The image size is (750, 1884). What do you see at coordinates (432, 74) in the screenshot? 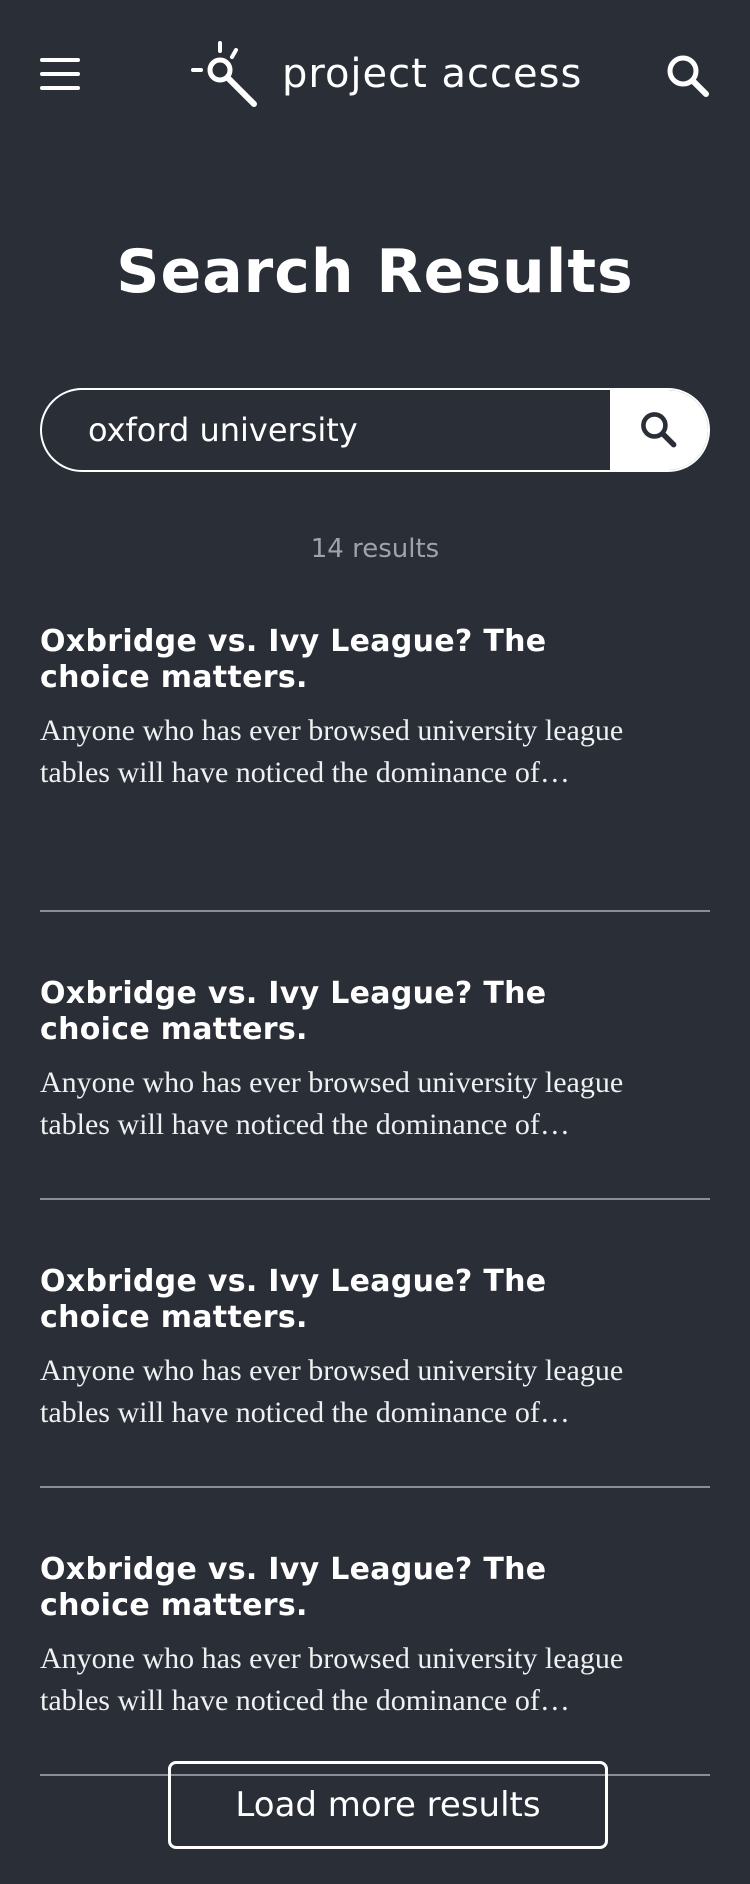
I see `logo-text: project access` at bounding box center [432, 74].